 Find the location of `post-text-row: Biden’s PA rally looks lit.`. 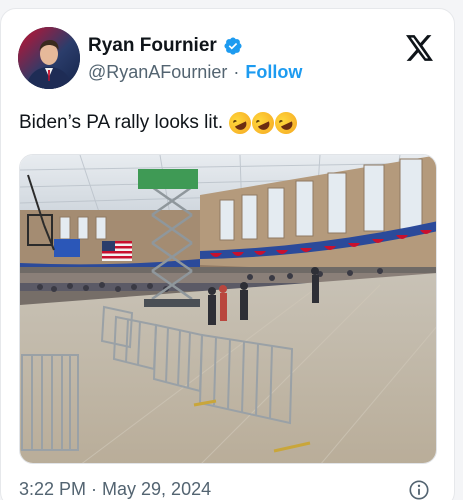

post-text-row: Biden’s PA rally looks lit. is located at coordinates (160, 123).